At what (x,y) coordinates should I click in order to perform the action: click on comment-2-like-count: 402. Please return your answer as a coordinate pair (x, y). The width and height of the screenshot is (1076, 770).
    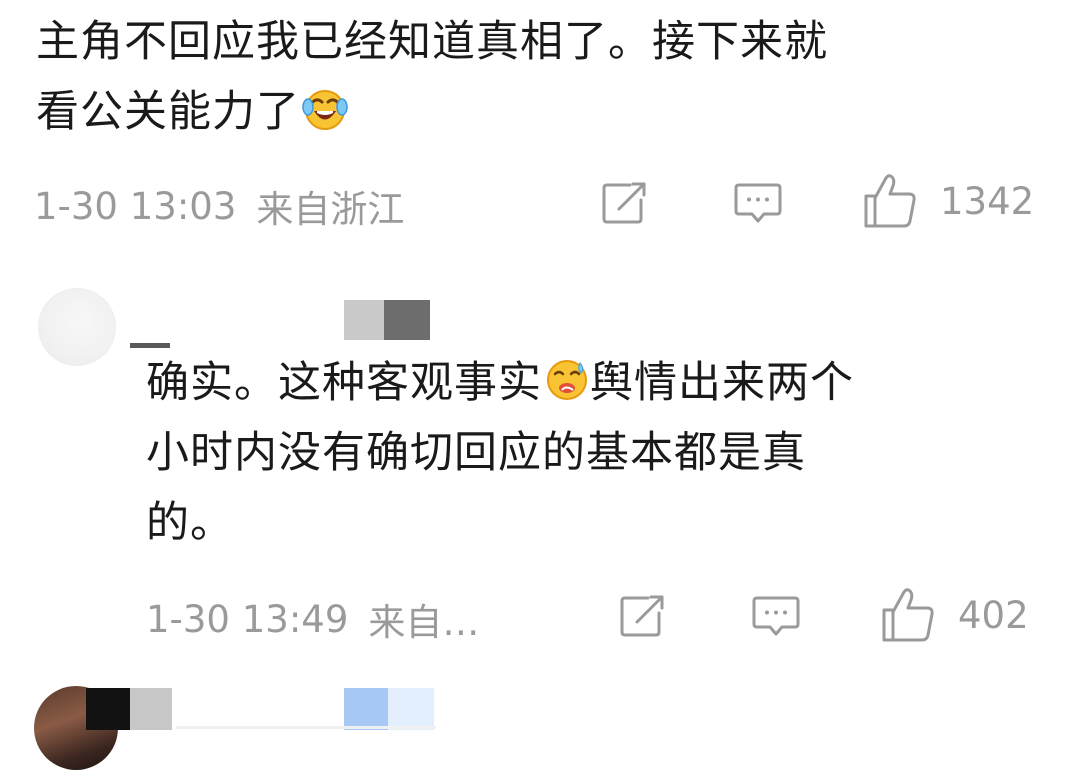
    Looking at the image, I should click on (993, 615).